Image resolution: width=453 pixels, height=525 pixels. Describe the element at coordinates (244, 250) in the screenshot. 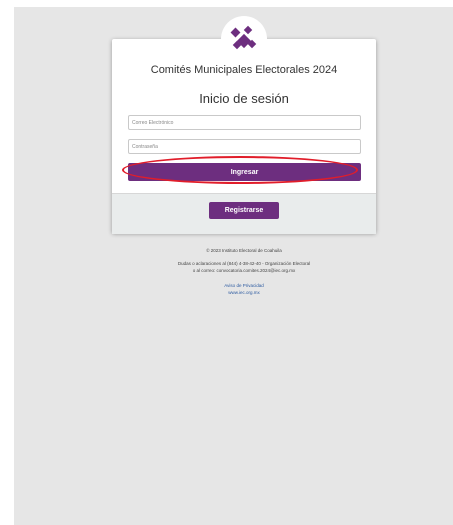

I see `copyright-text: © 2023 Instituto Electoral de Coahuila` at that location.